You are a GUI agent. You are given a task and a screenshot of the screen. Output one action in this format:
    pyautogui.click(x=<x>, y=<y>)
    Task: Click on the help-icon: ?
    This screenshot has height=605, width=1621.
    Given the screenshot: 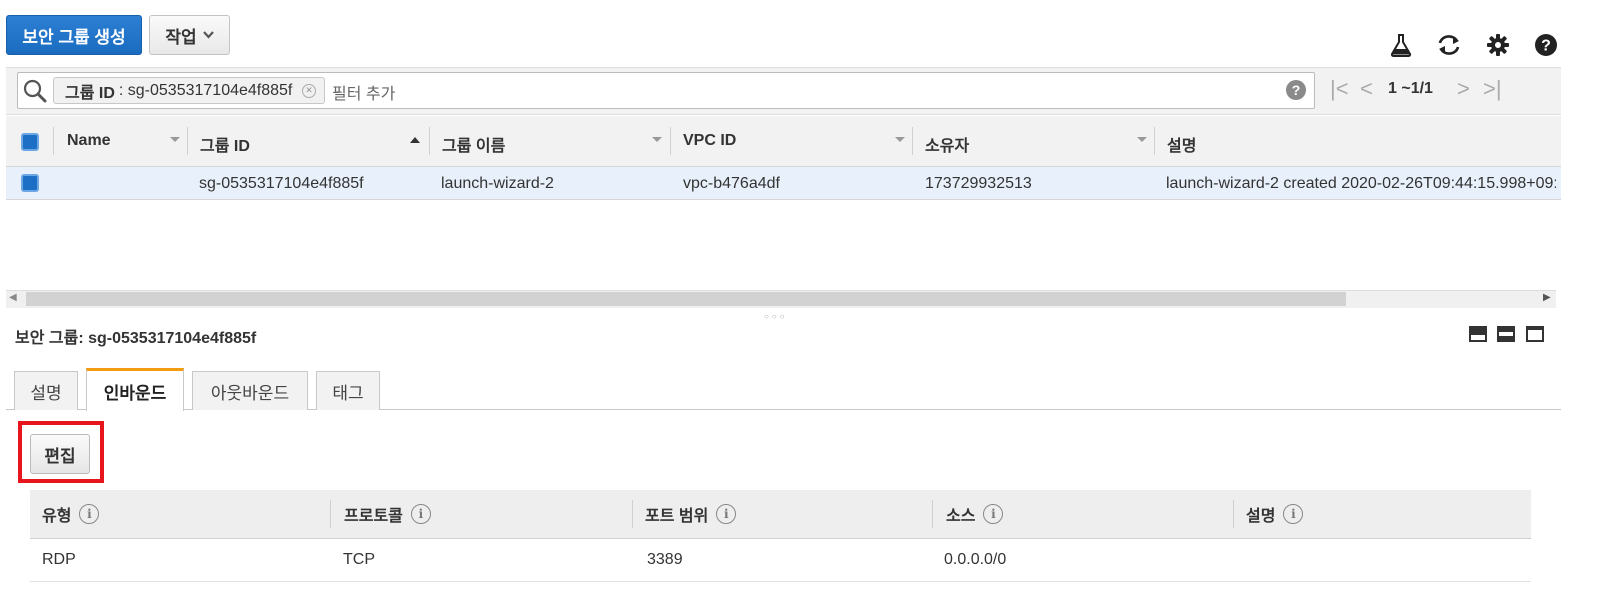 What is the action you would take?
    pyautogui.click(x=1546, y=45)
    